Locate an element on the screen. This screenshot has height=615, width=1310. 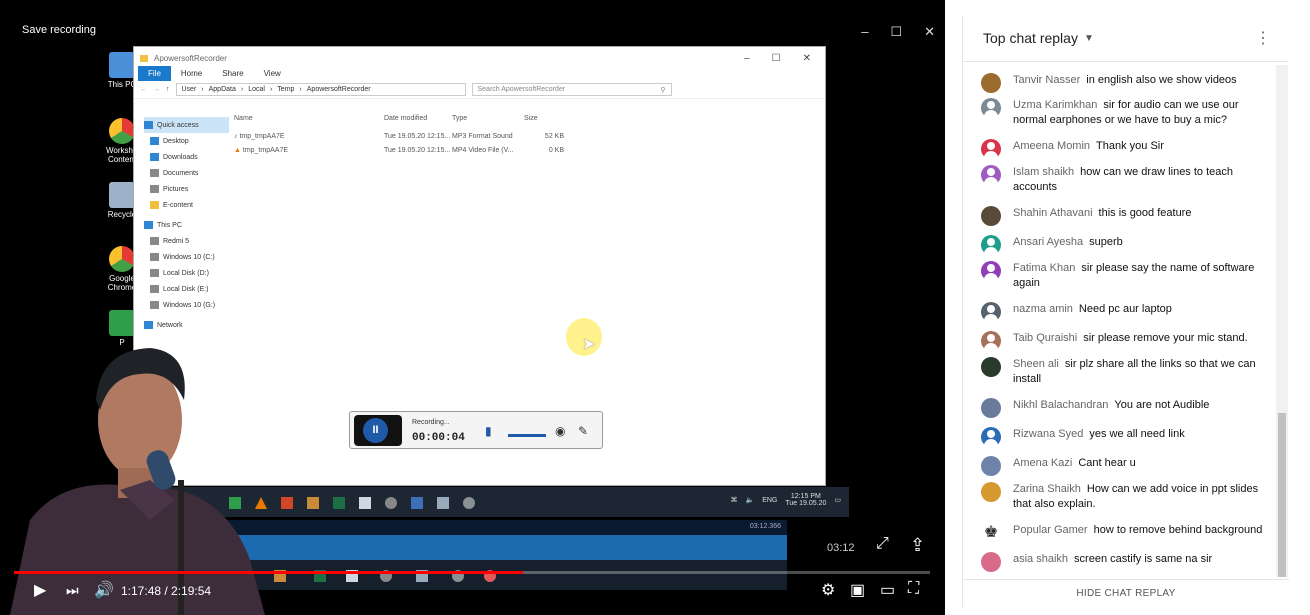
media-icon is located at coordinates (313, 503).